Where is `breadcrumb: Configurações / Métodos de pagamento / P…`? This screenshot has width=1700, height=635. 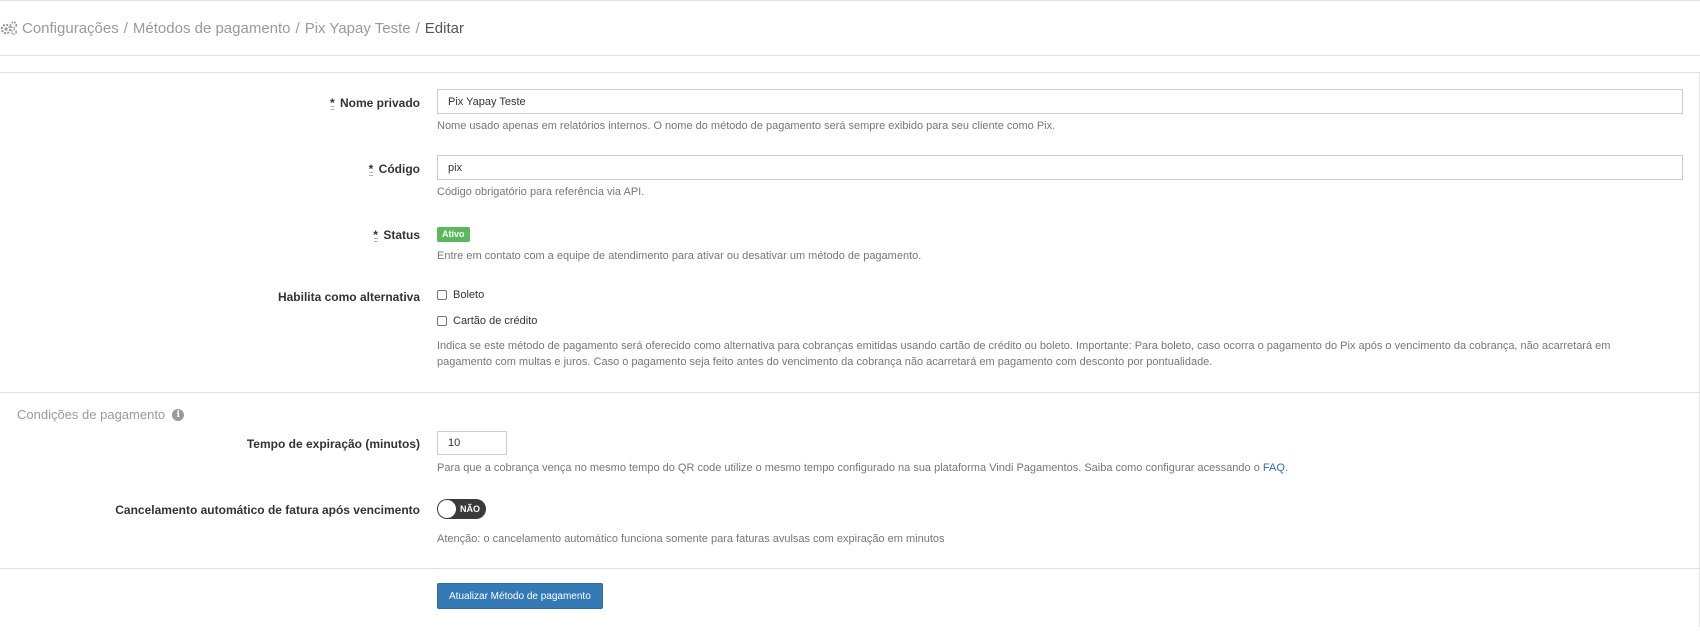 breadcrumb: Configurações / Métodos de pagamento / P… is located at coordinates (232, 28).